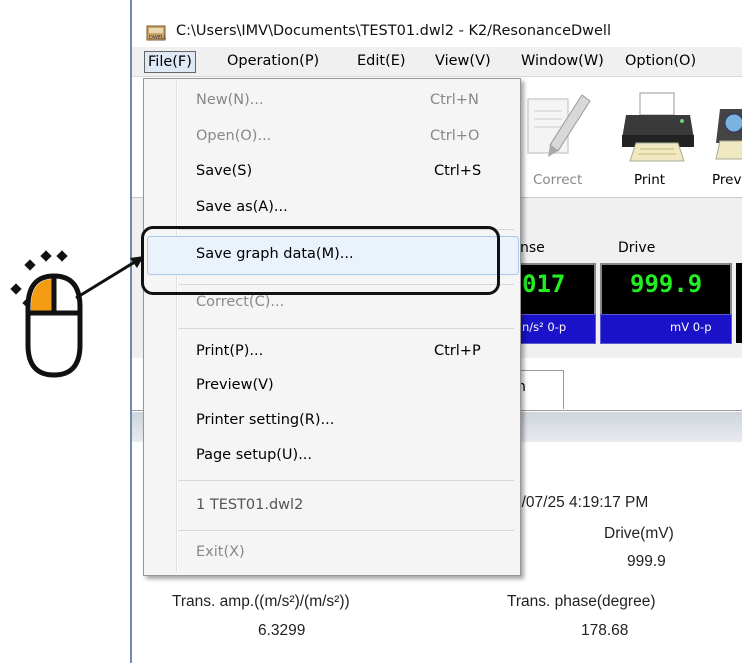 The width and height of the screenshot is (742, 663). I want to click on menu-window: Window(W), so click(562, 61).